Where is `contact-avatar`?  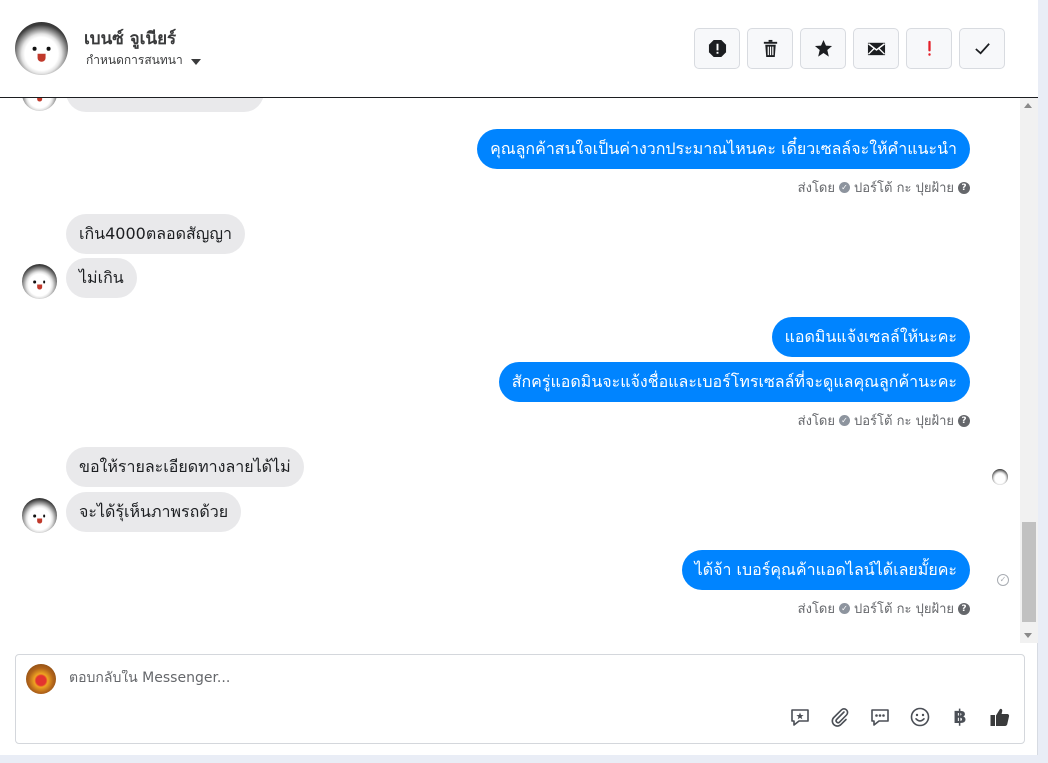
contact-avatar is located at coordinates (41, 48).